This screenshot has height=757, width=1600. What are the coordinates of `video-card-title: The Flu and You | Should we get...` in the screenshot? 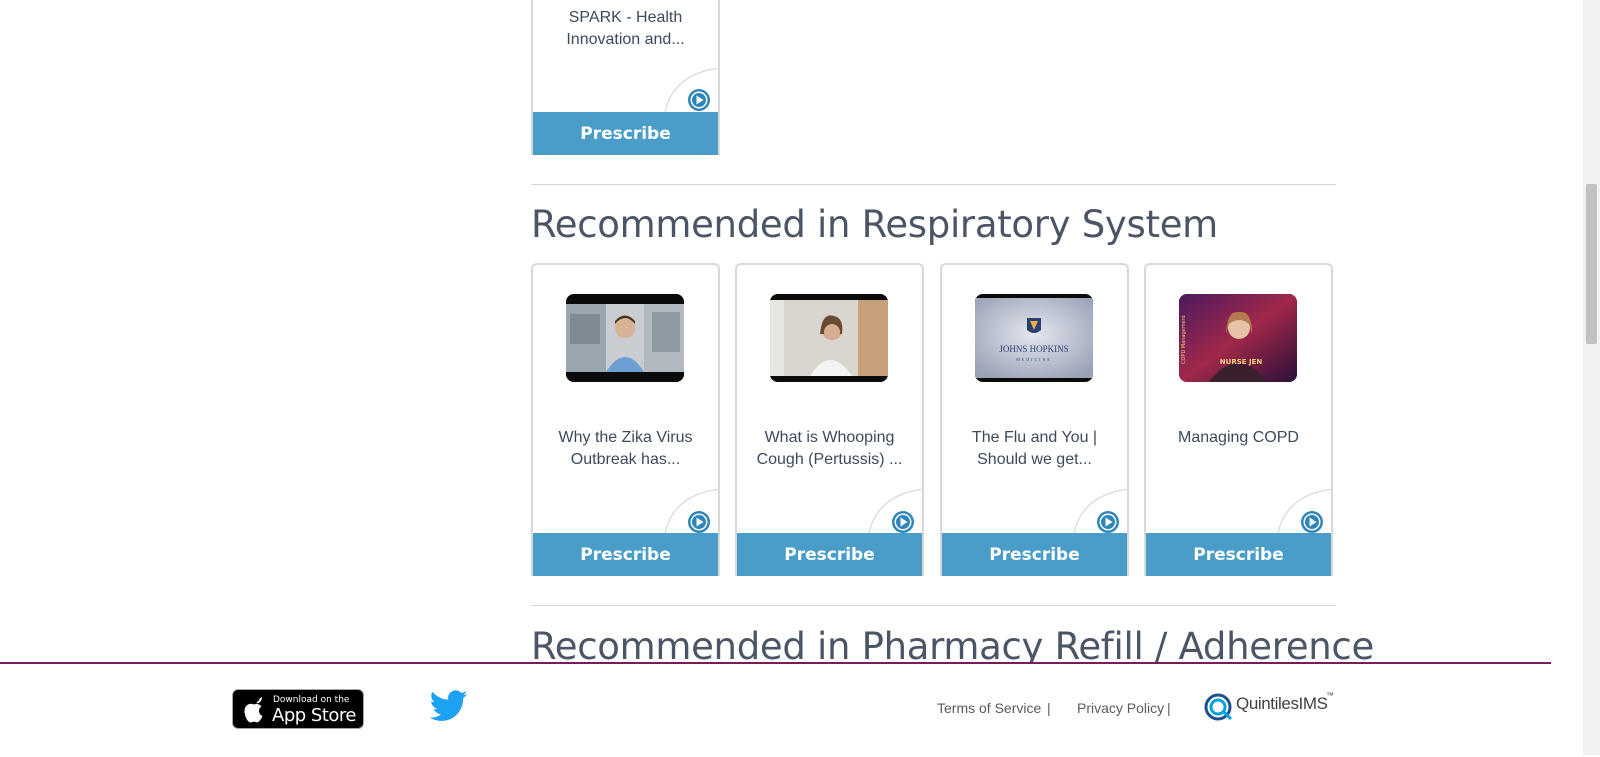 It's located at (1034, 448).